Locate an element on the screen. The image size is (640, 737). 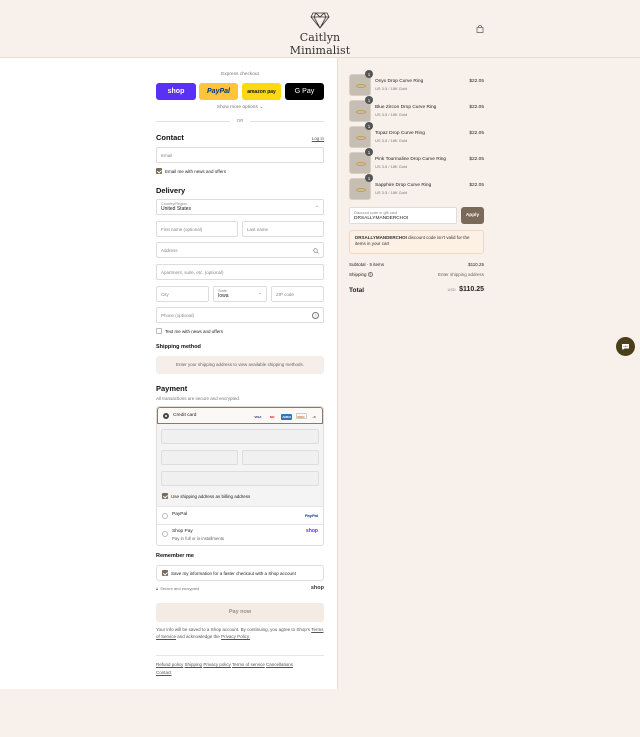
email-news-checkbox-row: Email me with news and offers is located at coordinates (240, 171).